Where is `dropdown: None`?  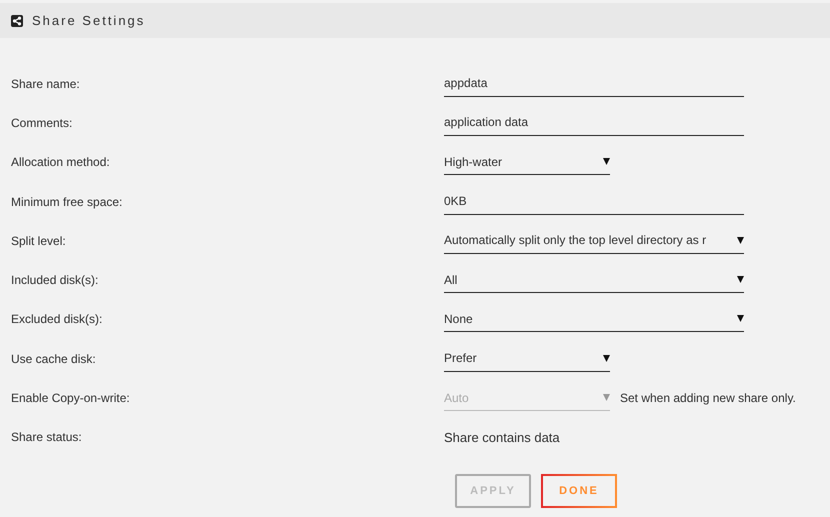 dropdown: None is located at coordinates (594, 319).